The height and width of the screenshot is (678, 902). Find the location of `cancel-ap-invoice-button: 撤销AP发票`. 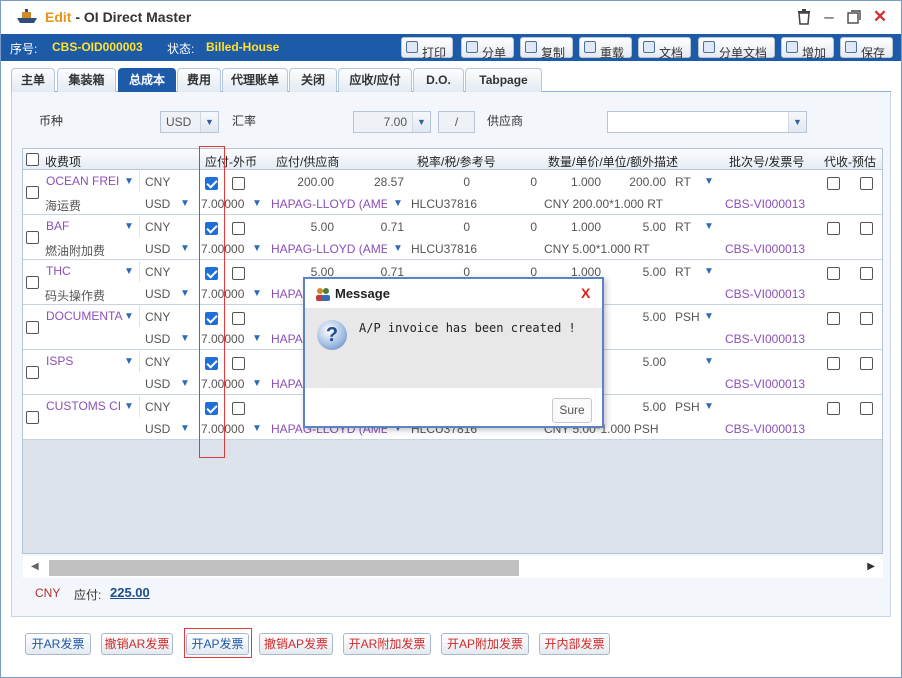

cancel-ap-invoice-button: 撤销AP发票 is located at coordinates (296, 644).